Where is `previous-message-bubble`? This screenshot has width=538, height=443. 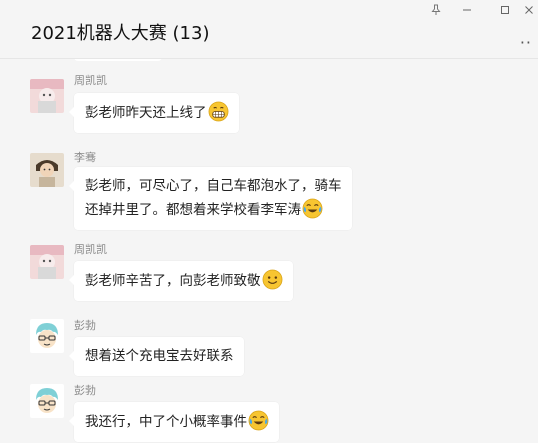 previous-message-bubble is located at coordinates (118, 60).